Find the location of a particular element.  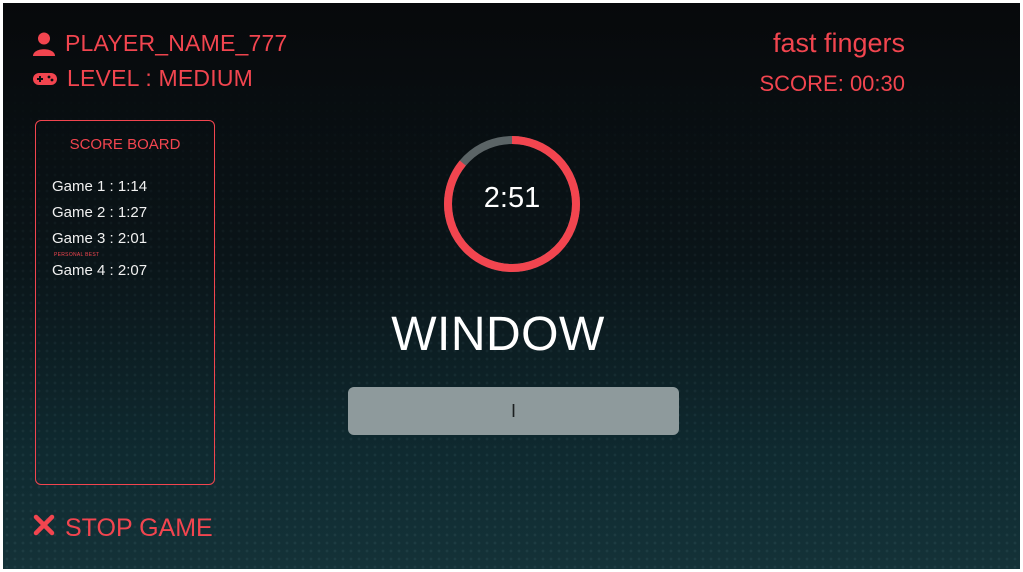

score-item-game-2: Game 2 : 1:27 is located at coordinates (100, 212).